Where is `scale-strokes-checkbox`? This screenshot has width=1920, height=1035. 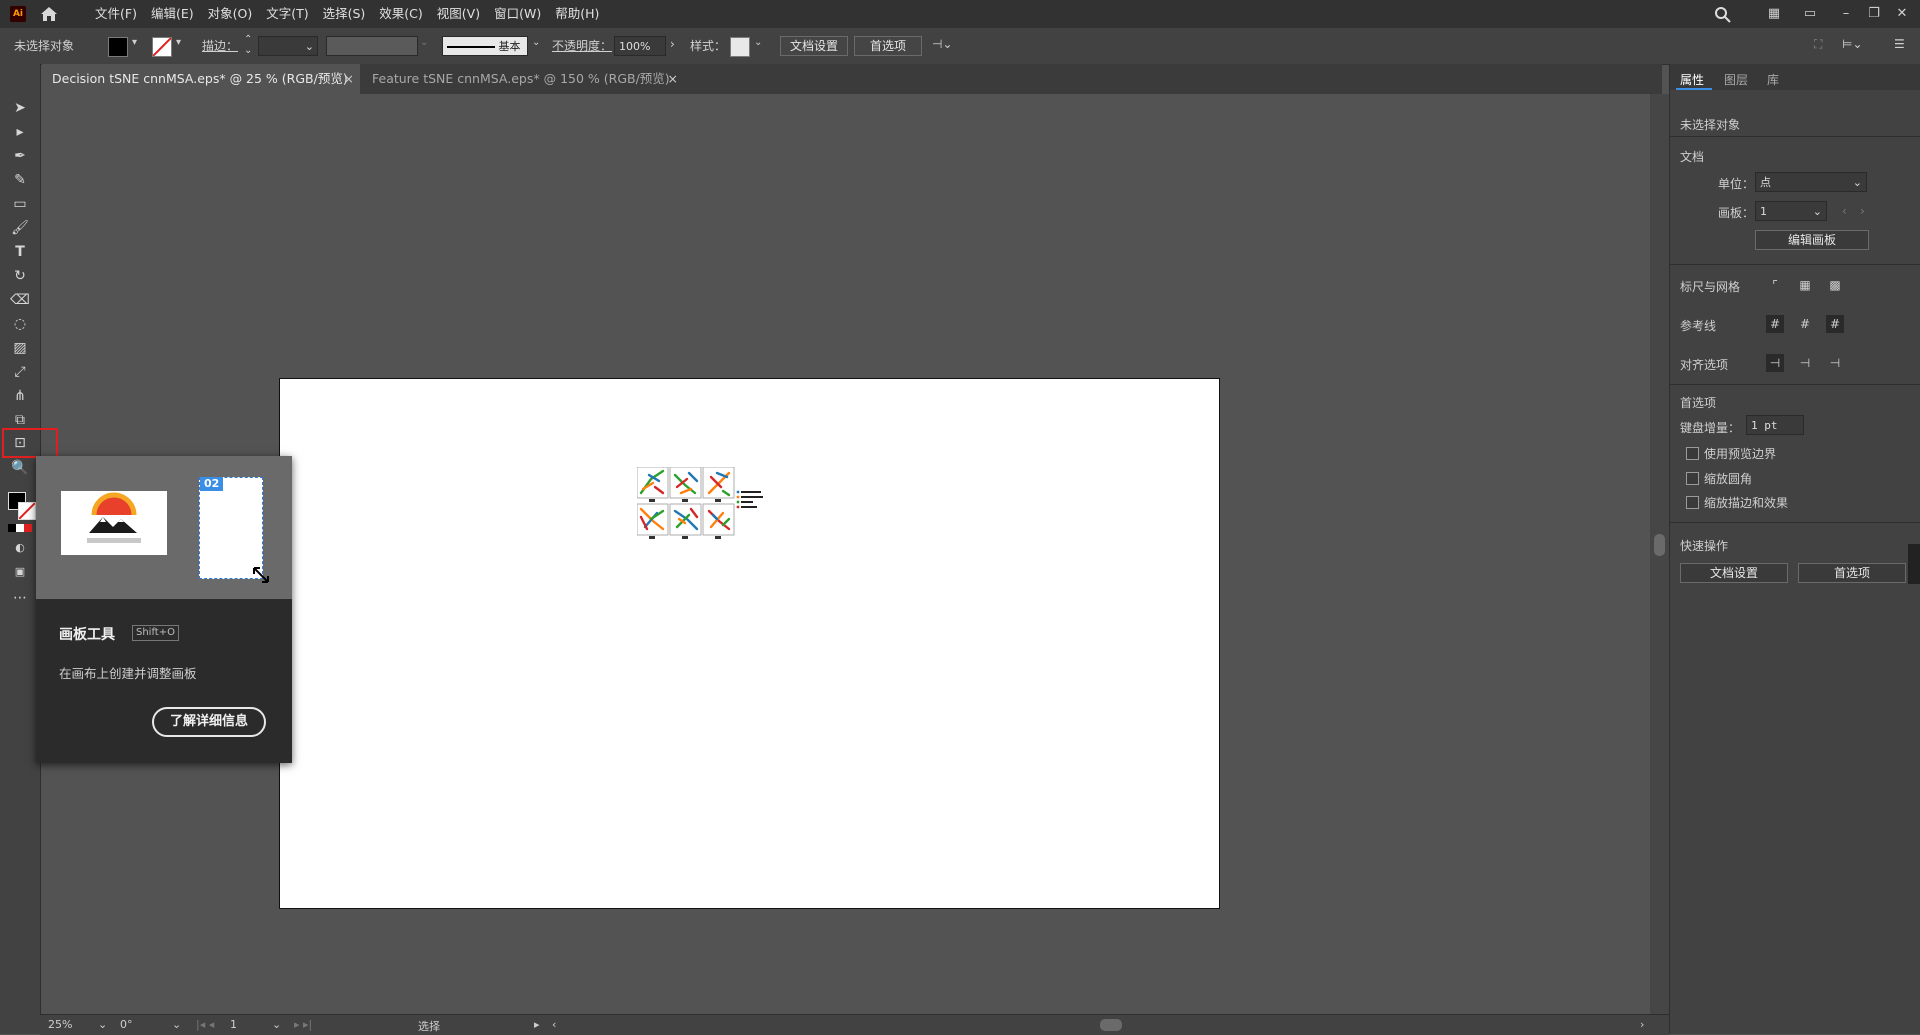 scale-strokes-checkbox is located at coordinates (1692, 502).